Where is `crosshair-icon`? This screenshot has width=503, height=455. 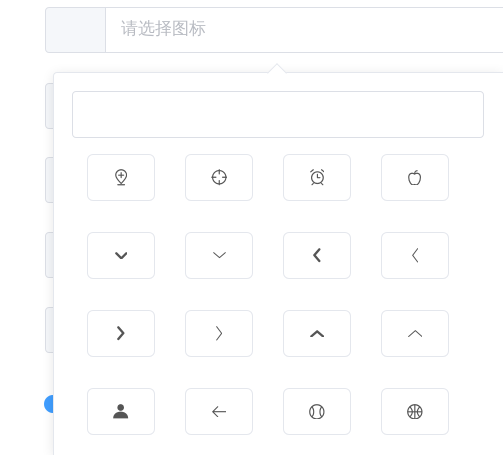
crosshair-icon is located at coordinates (219, 177).